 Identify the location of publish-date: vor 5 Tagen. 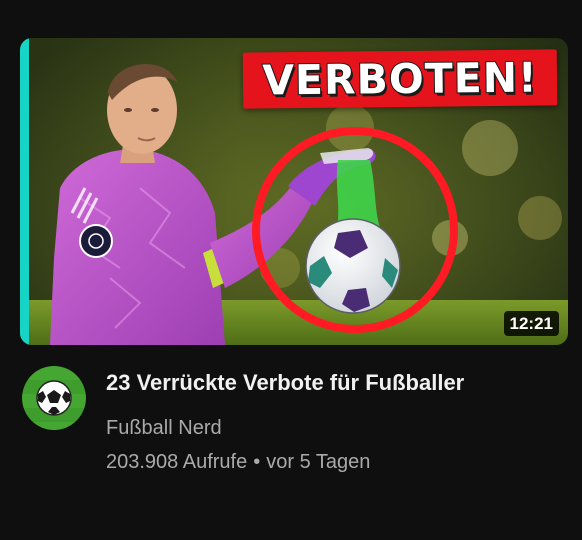
(318, 462).